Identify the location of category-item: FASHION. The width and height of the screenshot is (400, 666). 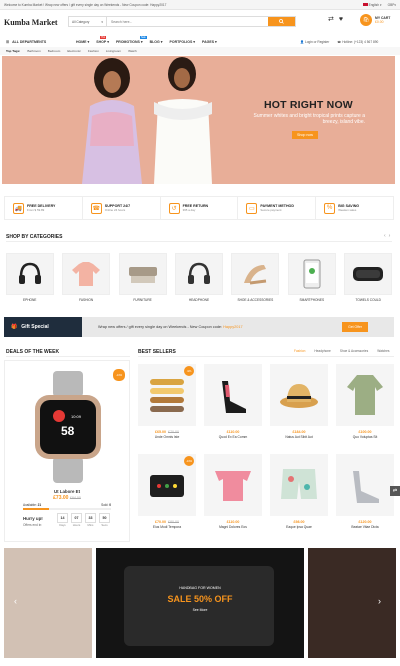
(85, 277).